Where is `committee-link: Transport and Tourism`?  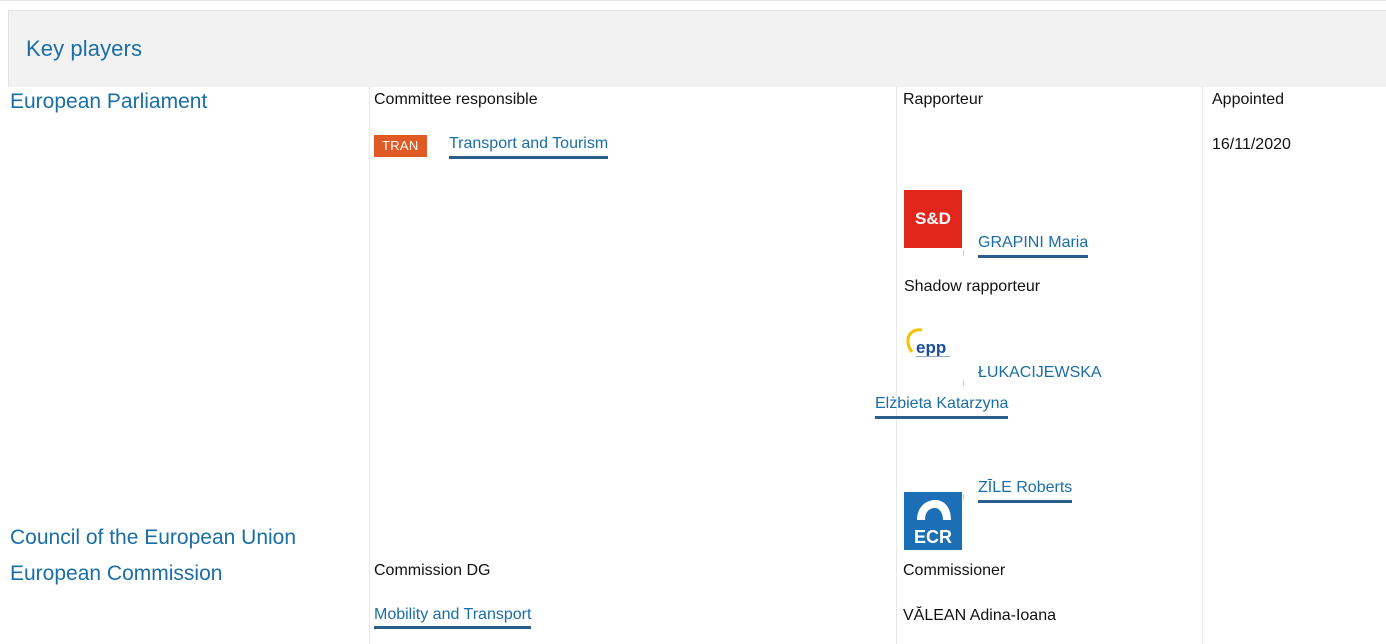
committee-link: Transport and Tourism is located at coordinates (529, 146).